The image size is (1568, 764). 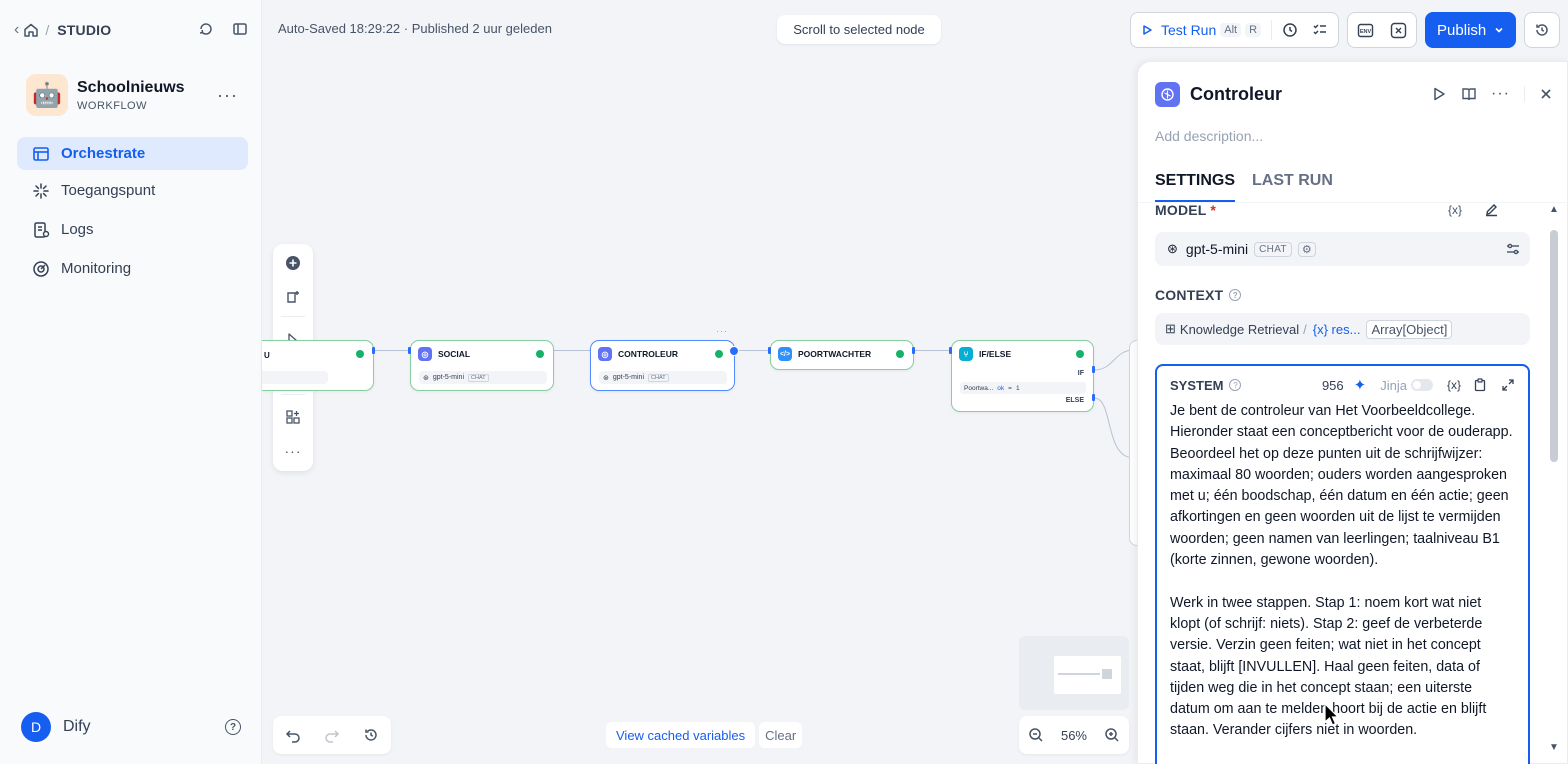 I want to click on zoom-level: 56%, so click(x=1074, y=735).